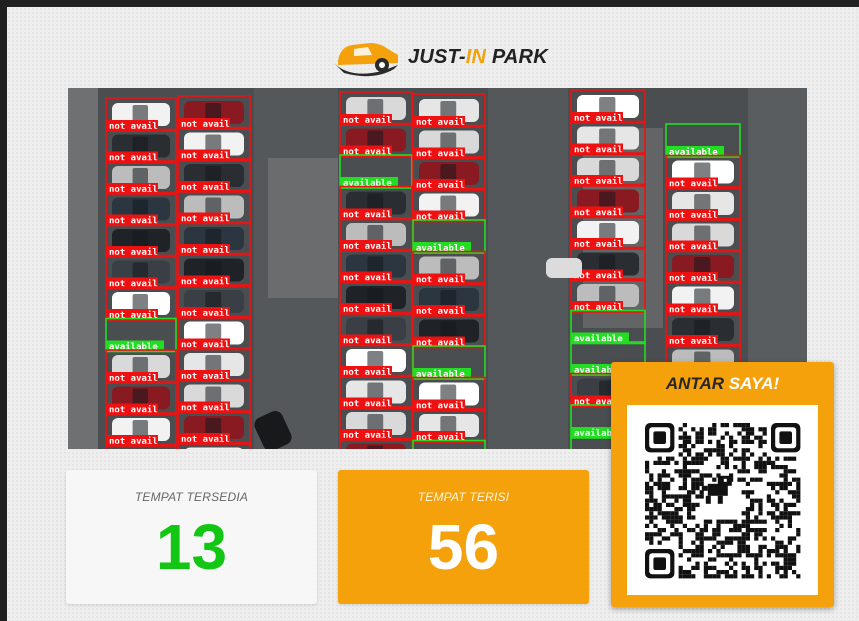 This screenshot has height=621, width=859. What do you see at coordinates (478, 56) in the screenshot?
I see `brand-name: JUST-IN PARK` at bounding box center [478, 56].